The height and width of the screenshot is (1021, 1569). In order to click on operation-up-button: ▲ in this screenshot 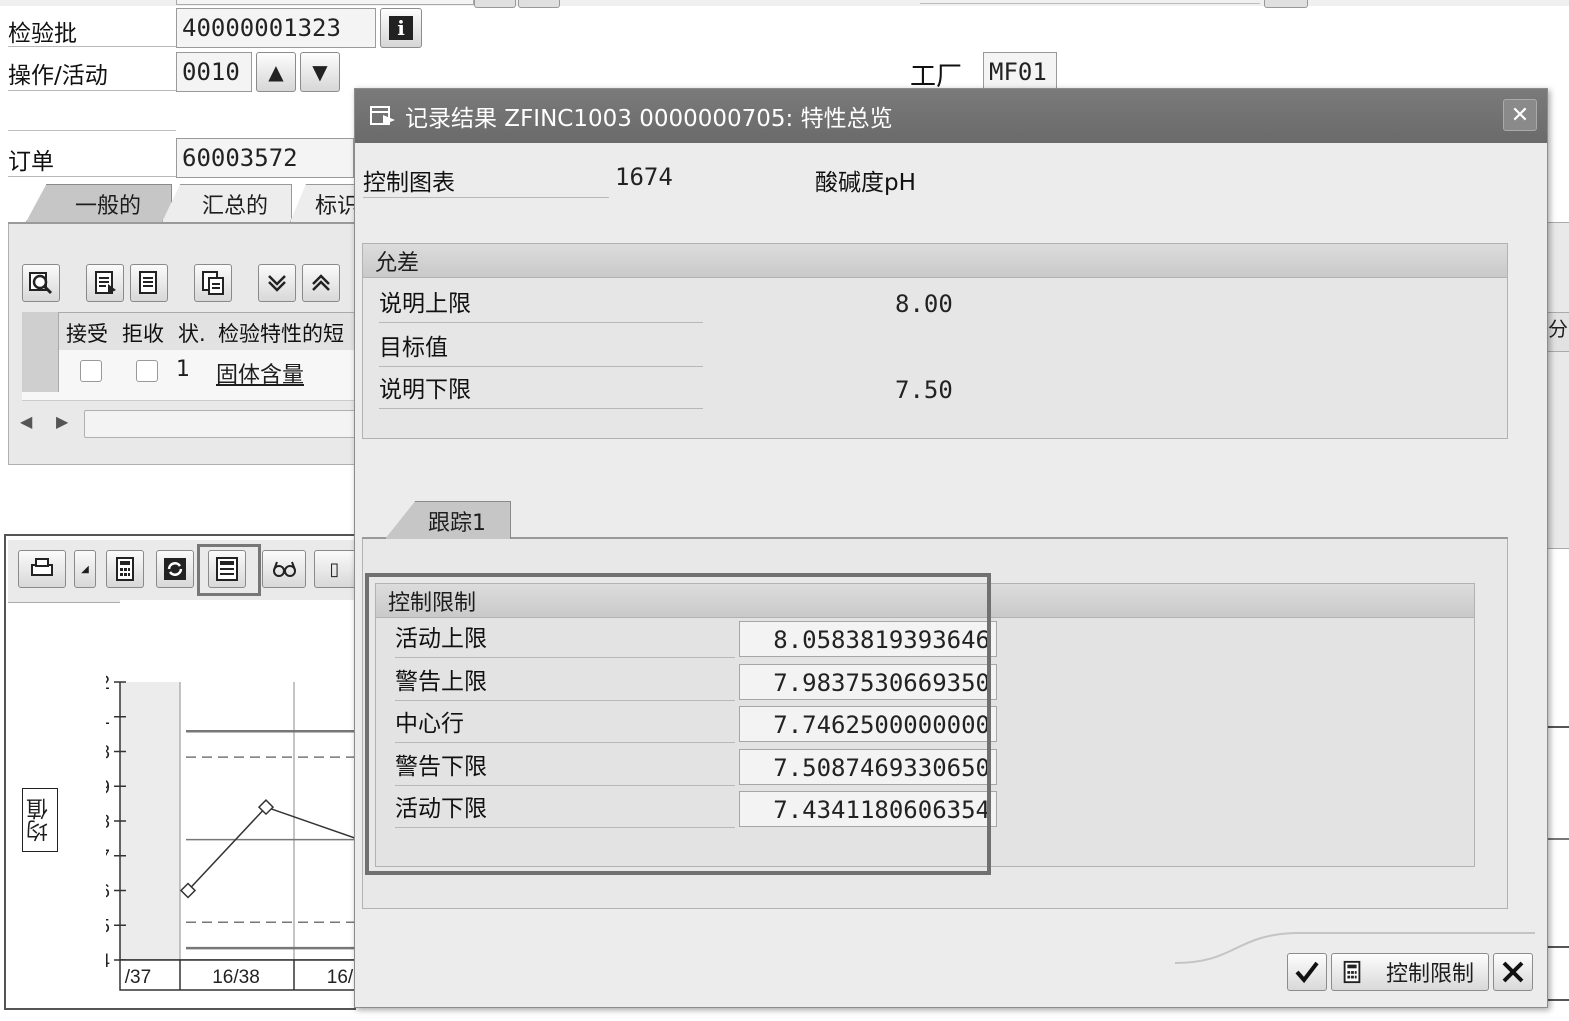, I will do `click(276, 72)`.